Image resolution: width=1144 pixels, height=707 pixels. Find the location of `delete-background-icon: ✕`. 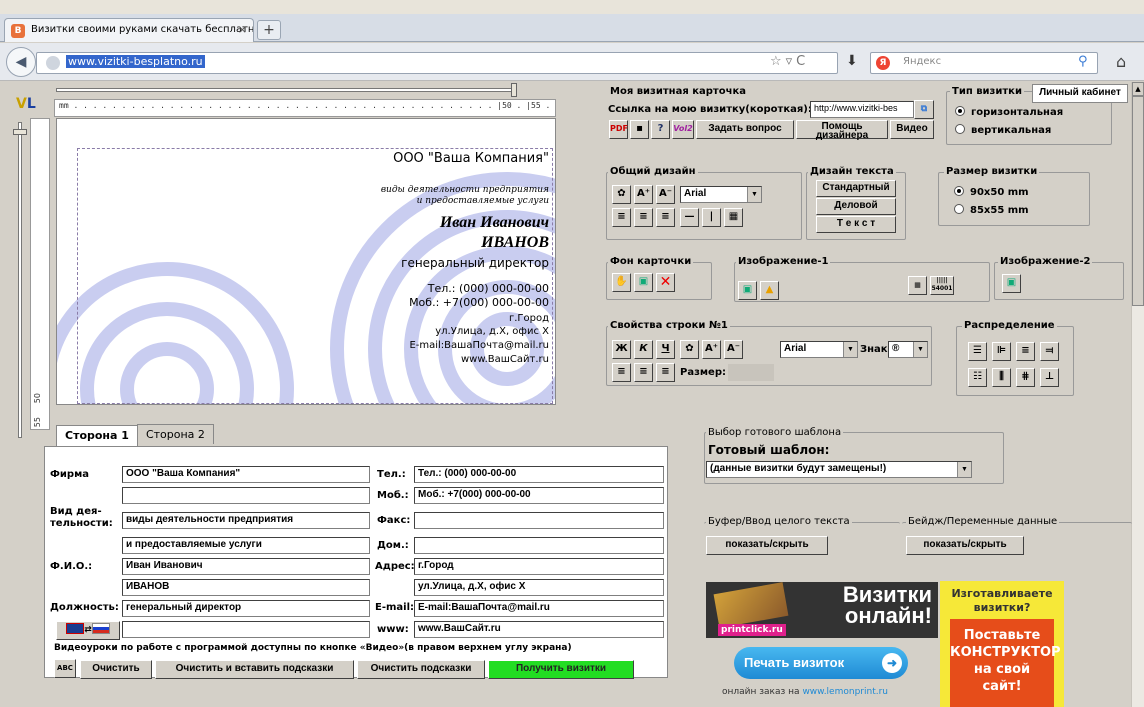

delete-background-icon: ✕ is located at coordinates (665, 282).